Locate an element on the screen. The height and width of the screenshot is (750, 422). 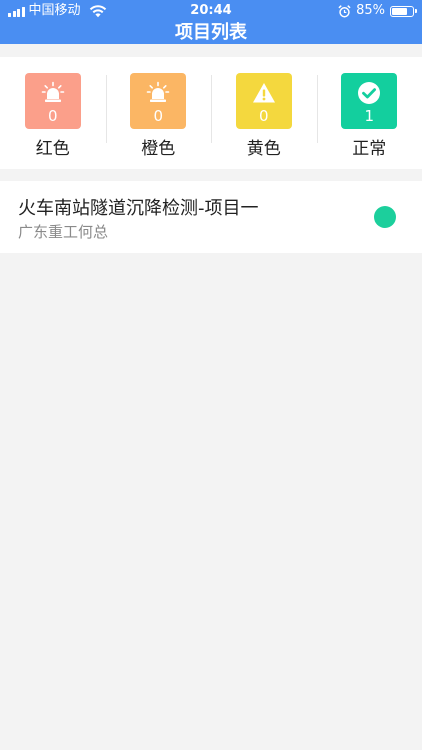
summary-normal: 1 正常 is located at coordinates (369, 113).